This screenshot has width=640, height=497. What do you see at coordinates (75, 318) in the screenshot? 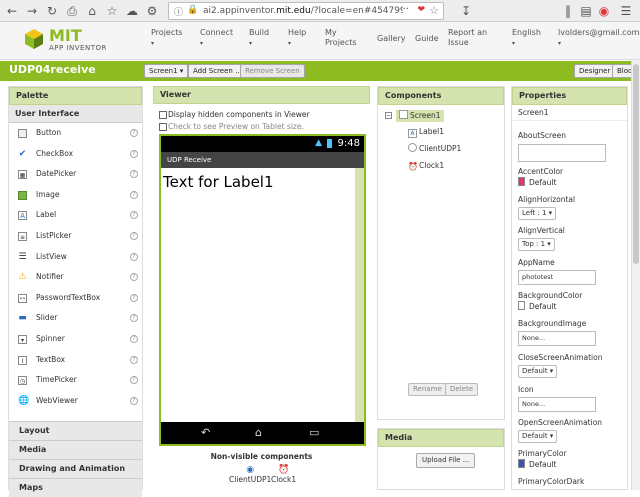
I see `palette-item-slider: ▬ Slider?` at bounding box center [75, 318].